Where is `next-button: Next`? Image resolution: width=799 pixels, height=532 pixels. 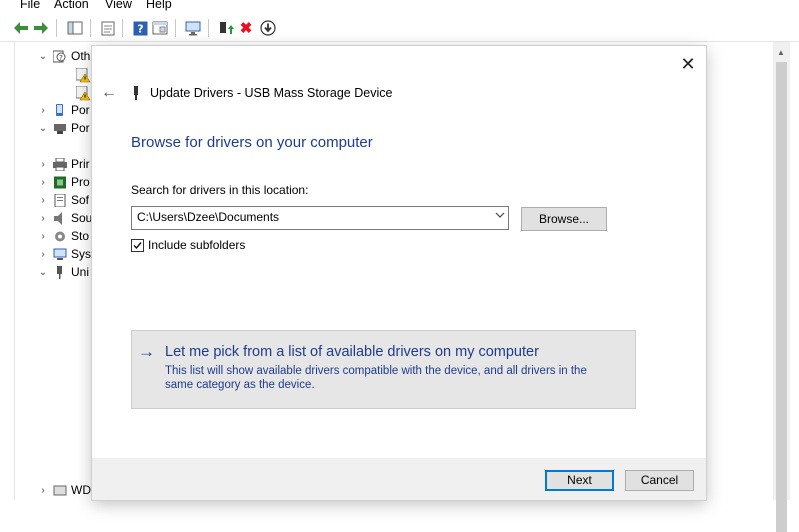
next-button: Next is located at coordinates (579, 480).